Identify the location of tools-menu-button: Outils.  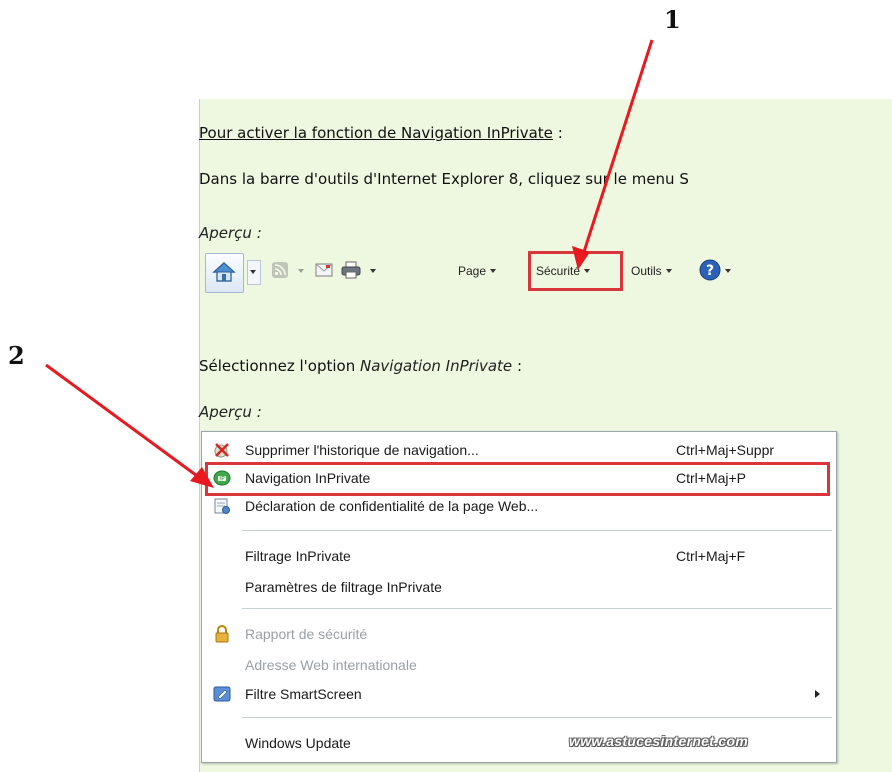
(651, 271).